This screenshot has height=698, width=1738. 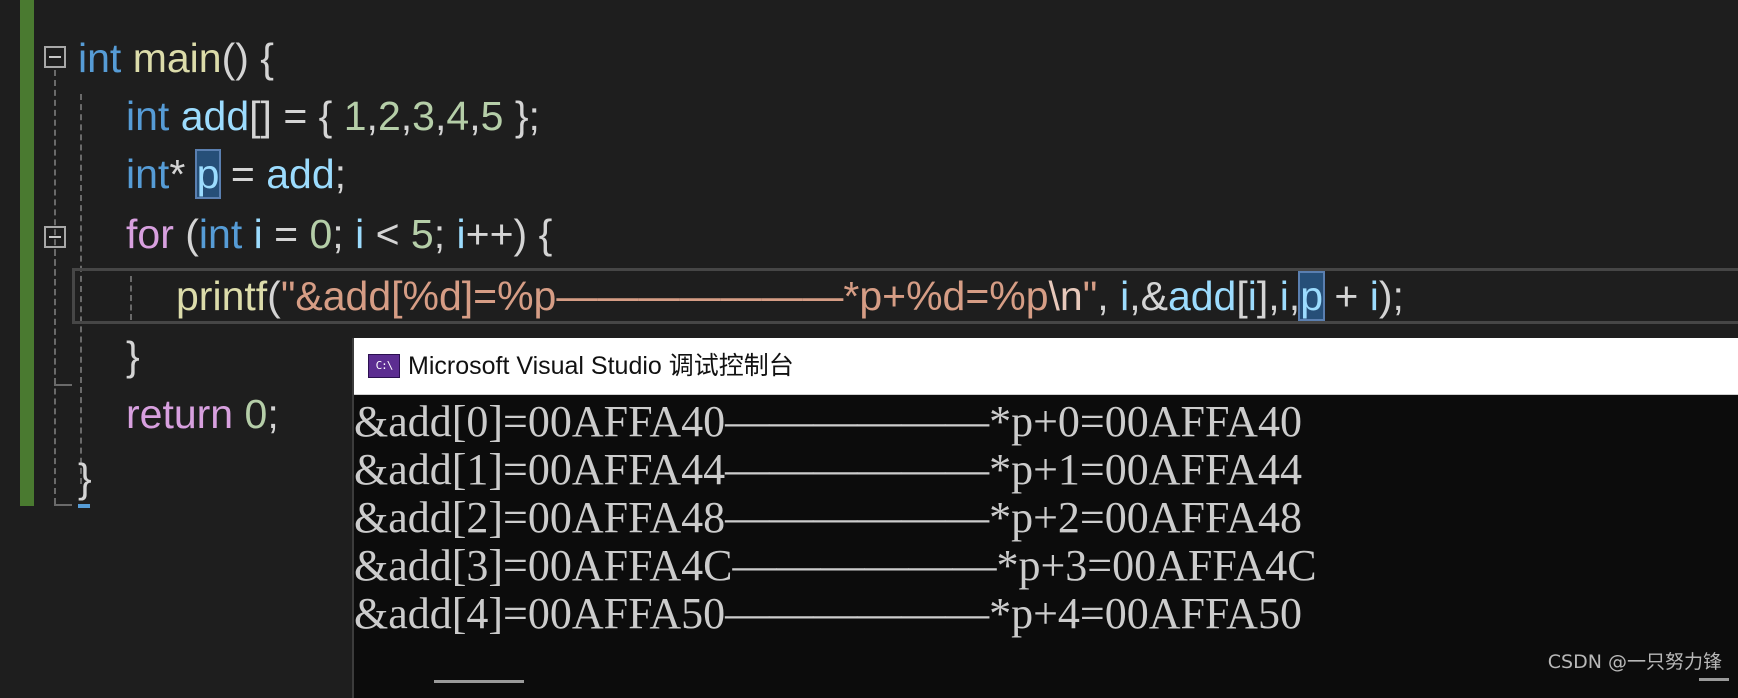 What do you see at coordinates (384, 366) in the screenshot?
I see `console-app-icon: C:\` at bounding box center [384, 366].